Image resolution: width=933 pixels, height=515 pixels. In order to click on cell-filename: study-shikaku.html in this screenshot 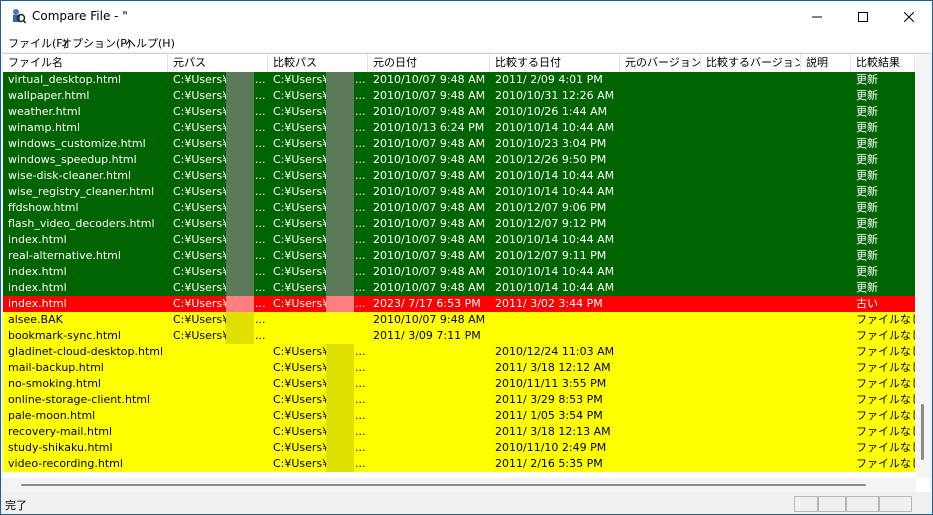, I will do `click(60, 447)`.